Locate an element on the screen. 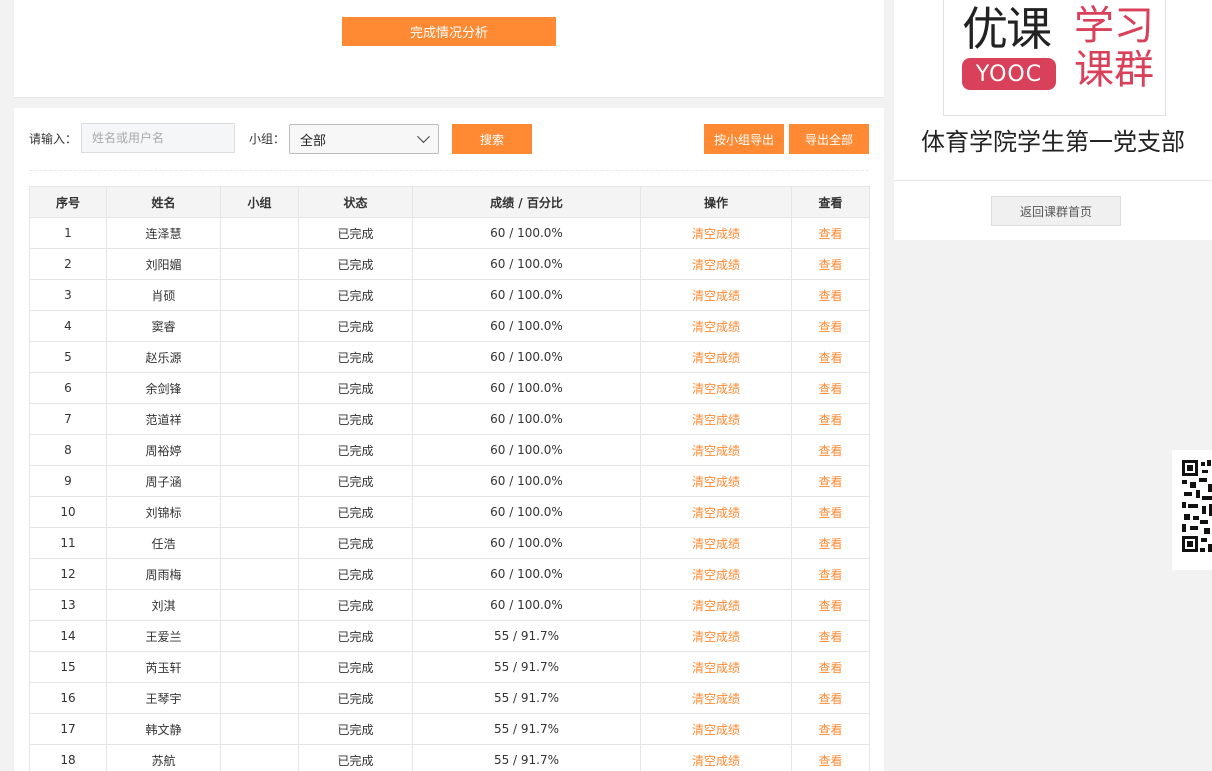 This screenshot has width=1212, height=771. header-score: 成绩 / 百分比 is located at coordinates (526, 202).